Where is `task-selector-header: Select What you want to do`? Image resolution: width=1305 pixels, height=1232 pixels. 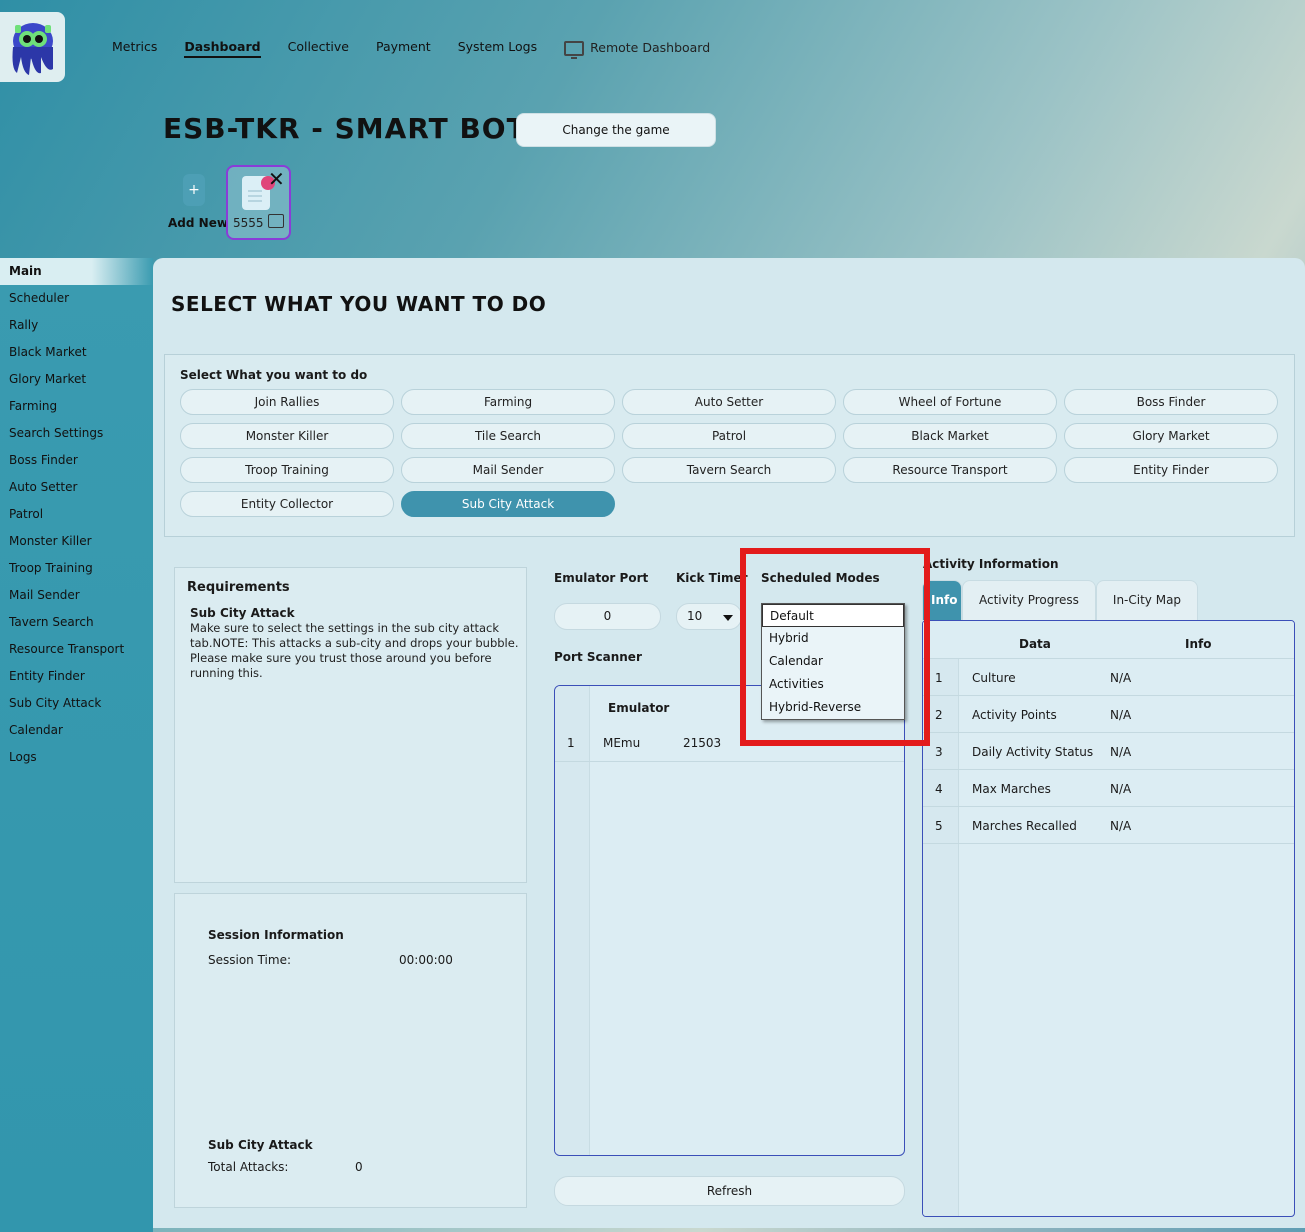 task-selector-header: Select What you want to do is located at coordinates (274, 375).